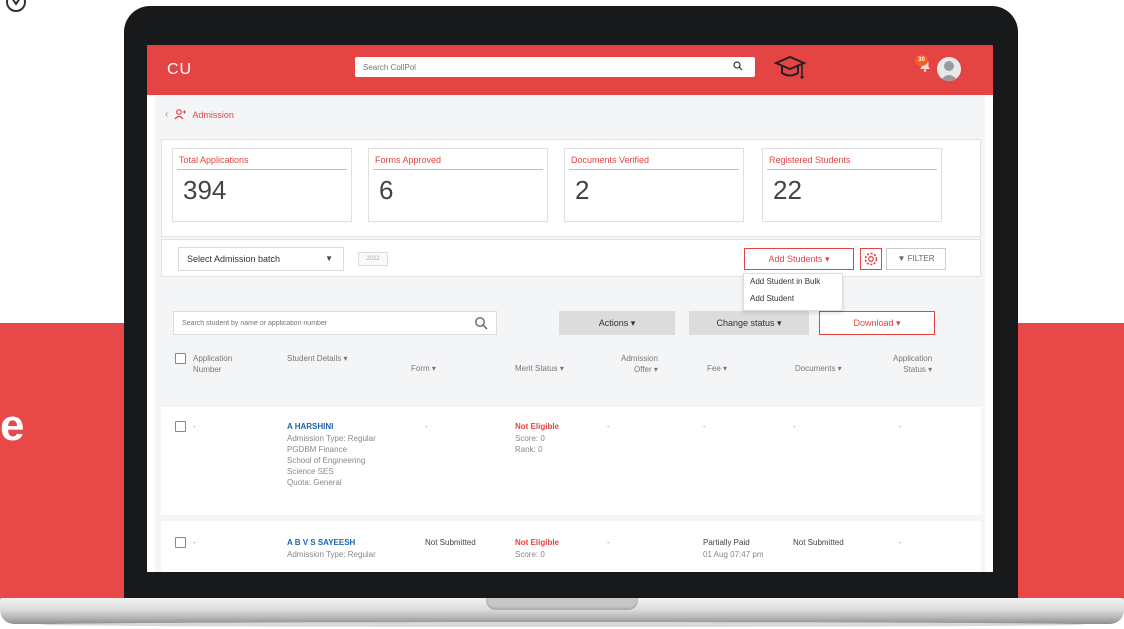  Describe the element at coordinates (539, 368) in the screenshot. I see `column-merit-status: Merit Status ▾` at that location.